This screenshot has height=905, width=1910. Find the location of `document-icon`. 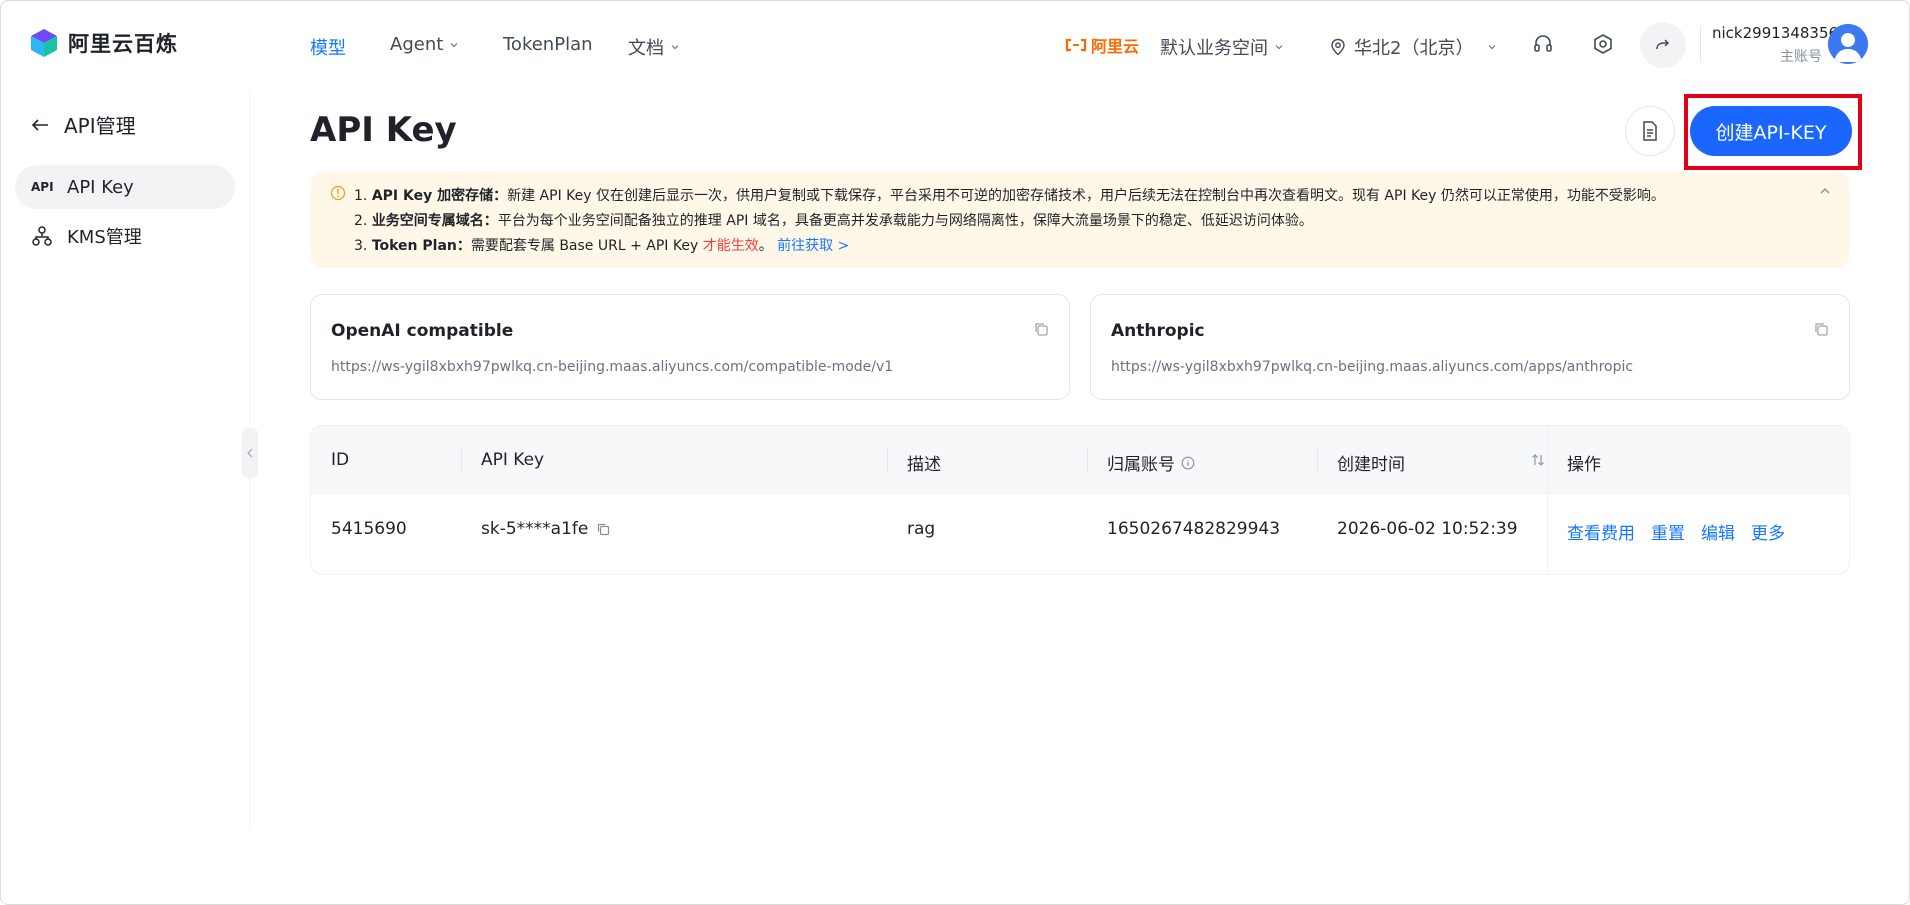

document-icon is located at coordinates (1650, 131).